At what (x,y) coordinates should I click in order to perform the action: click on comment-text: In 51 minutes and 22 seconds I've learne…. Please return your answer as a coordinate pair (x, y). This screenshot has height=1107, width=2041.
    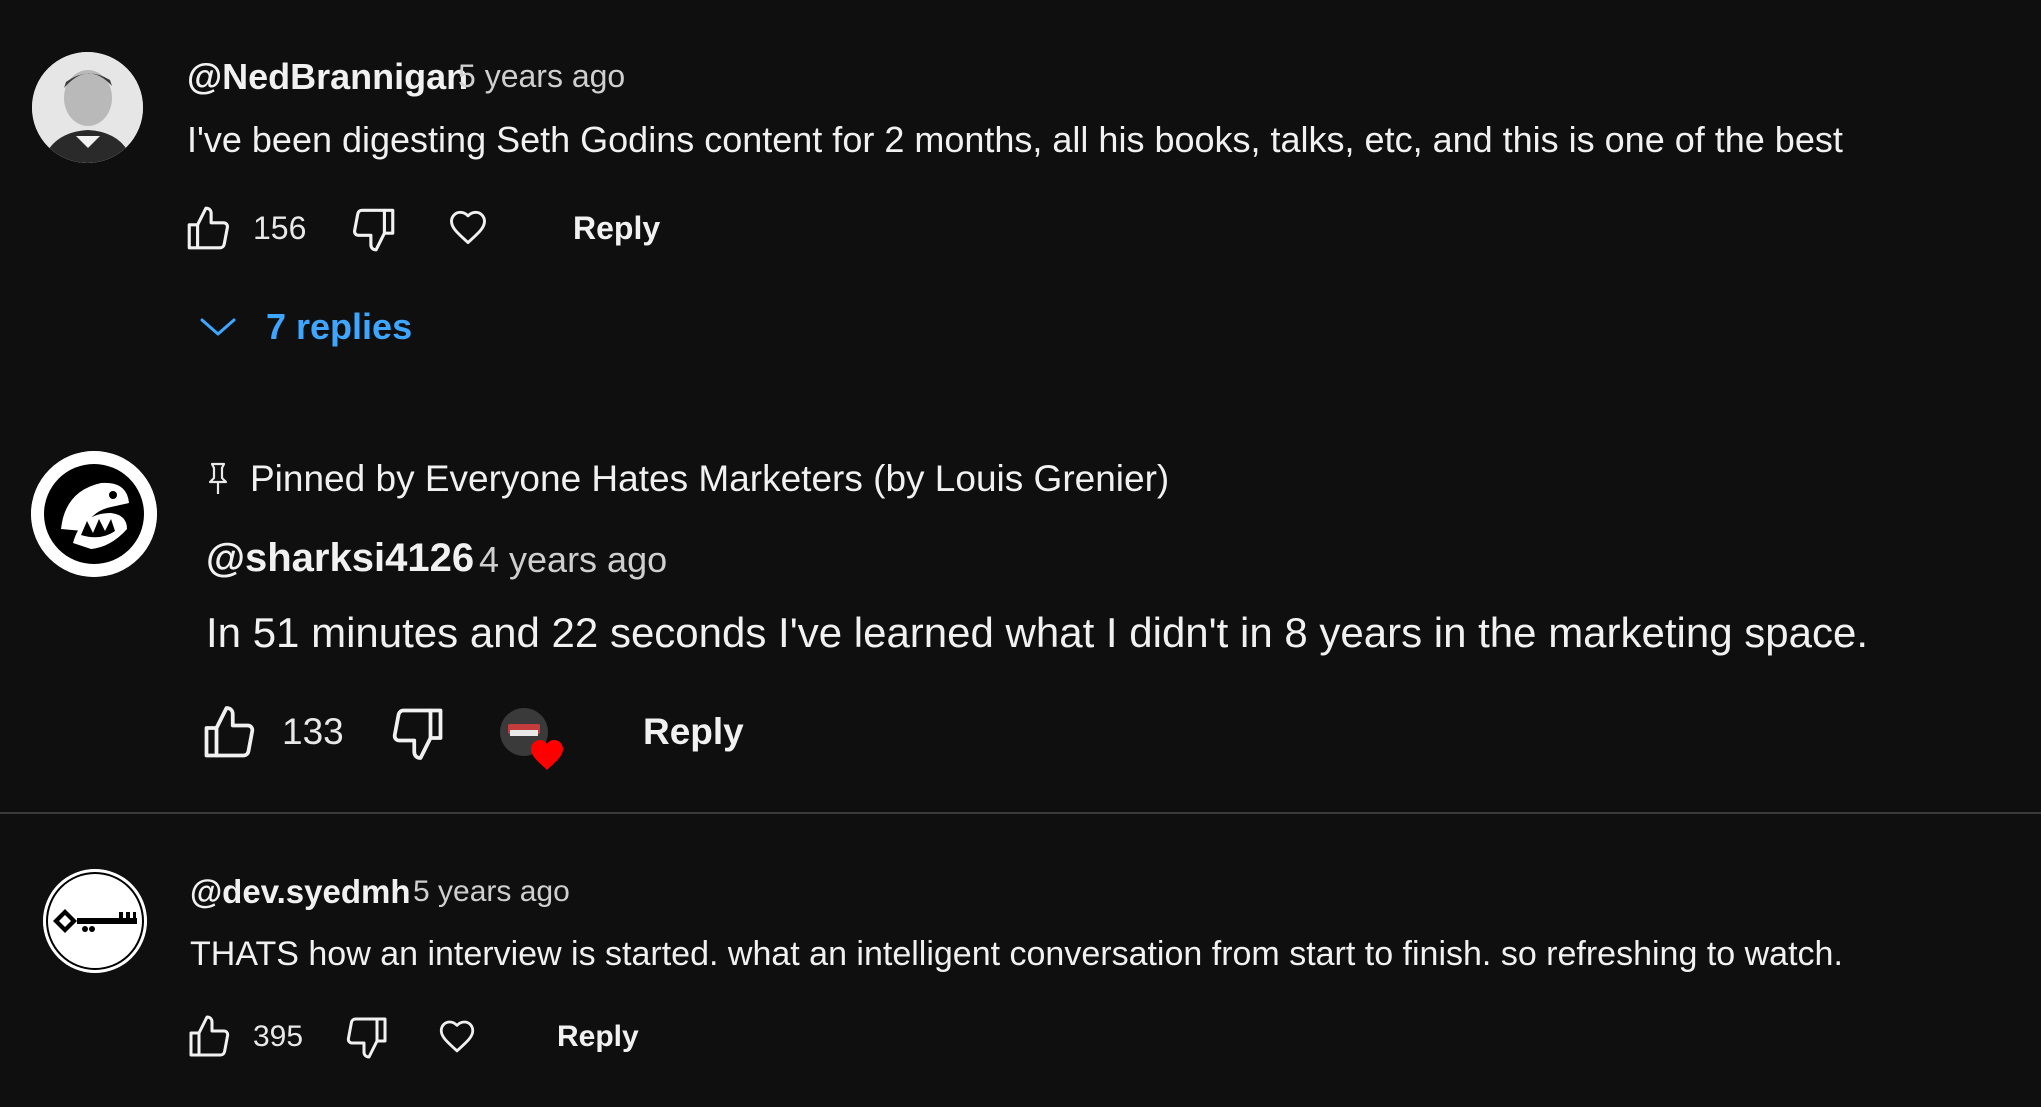
    Looking at the image, I should click on (1037, 632).